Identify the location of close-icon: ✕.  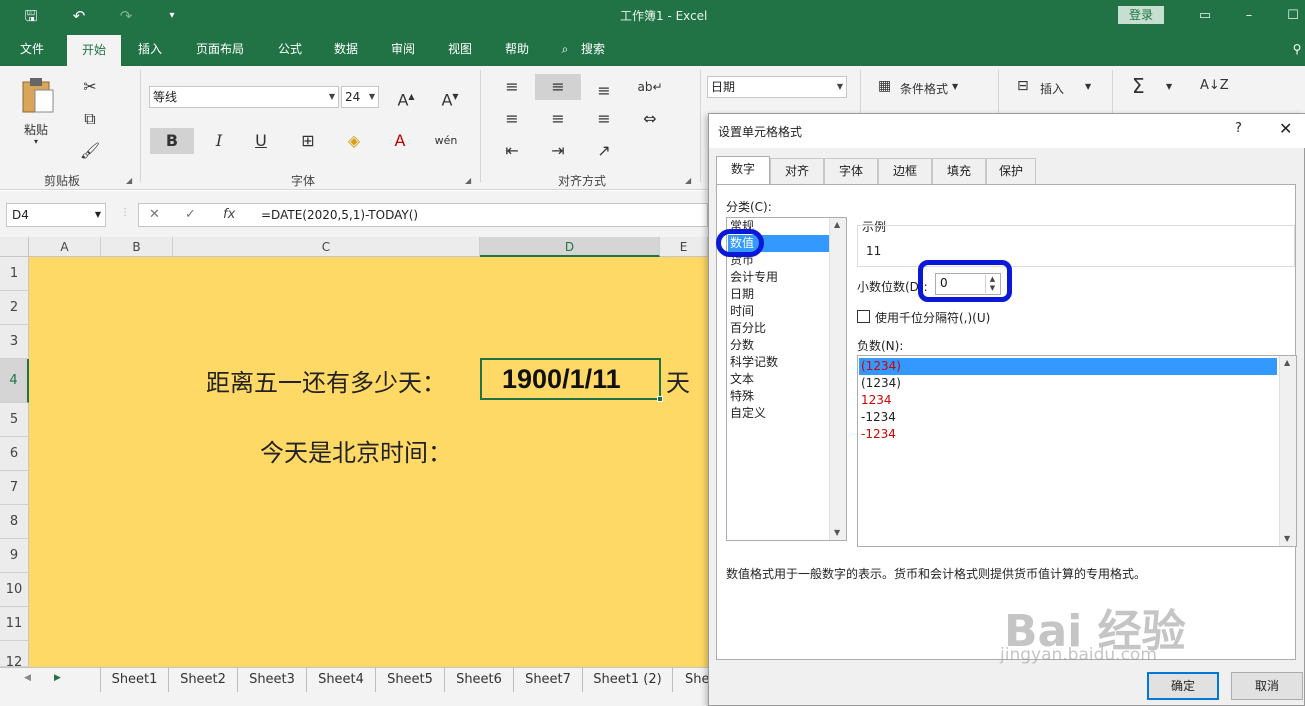
(1285, 128).